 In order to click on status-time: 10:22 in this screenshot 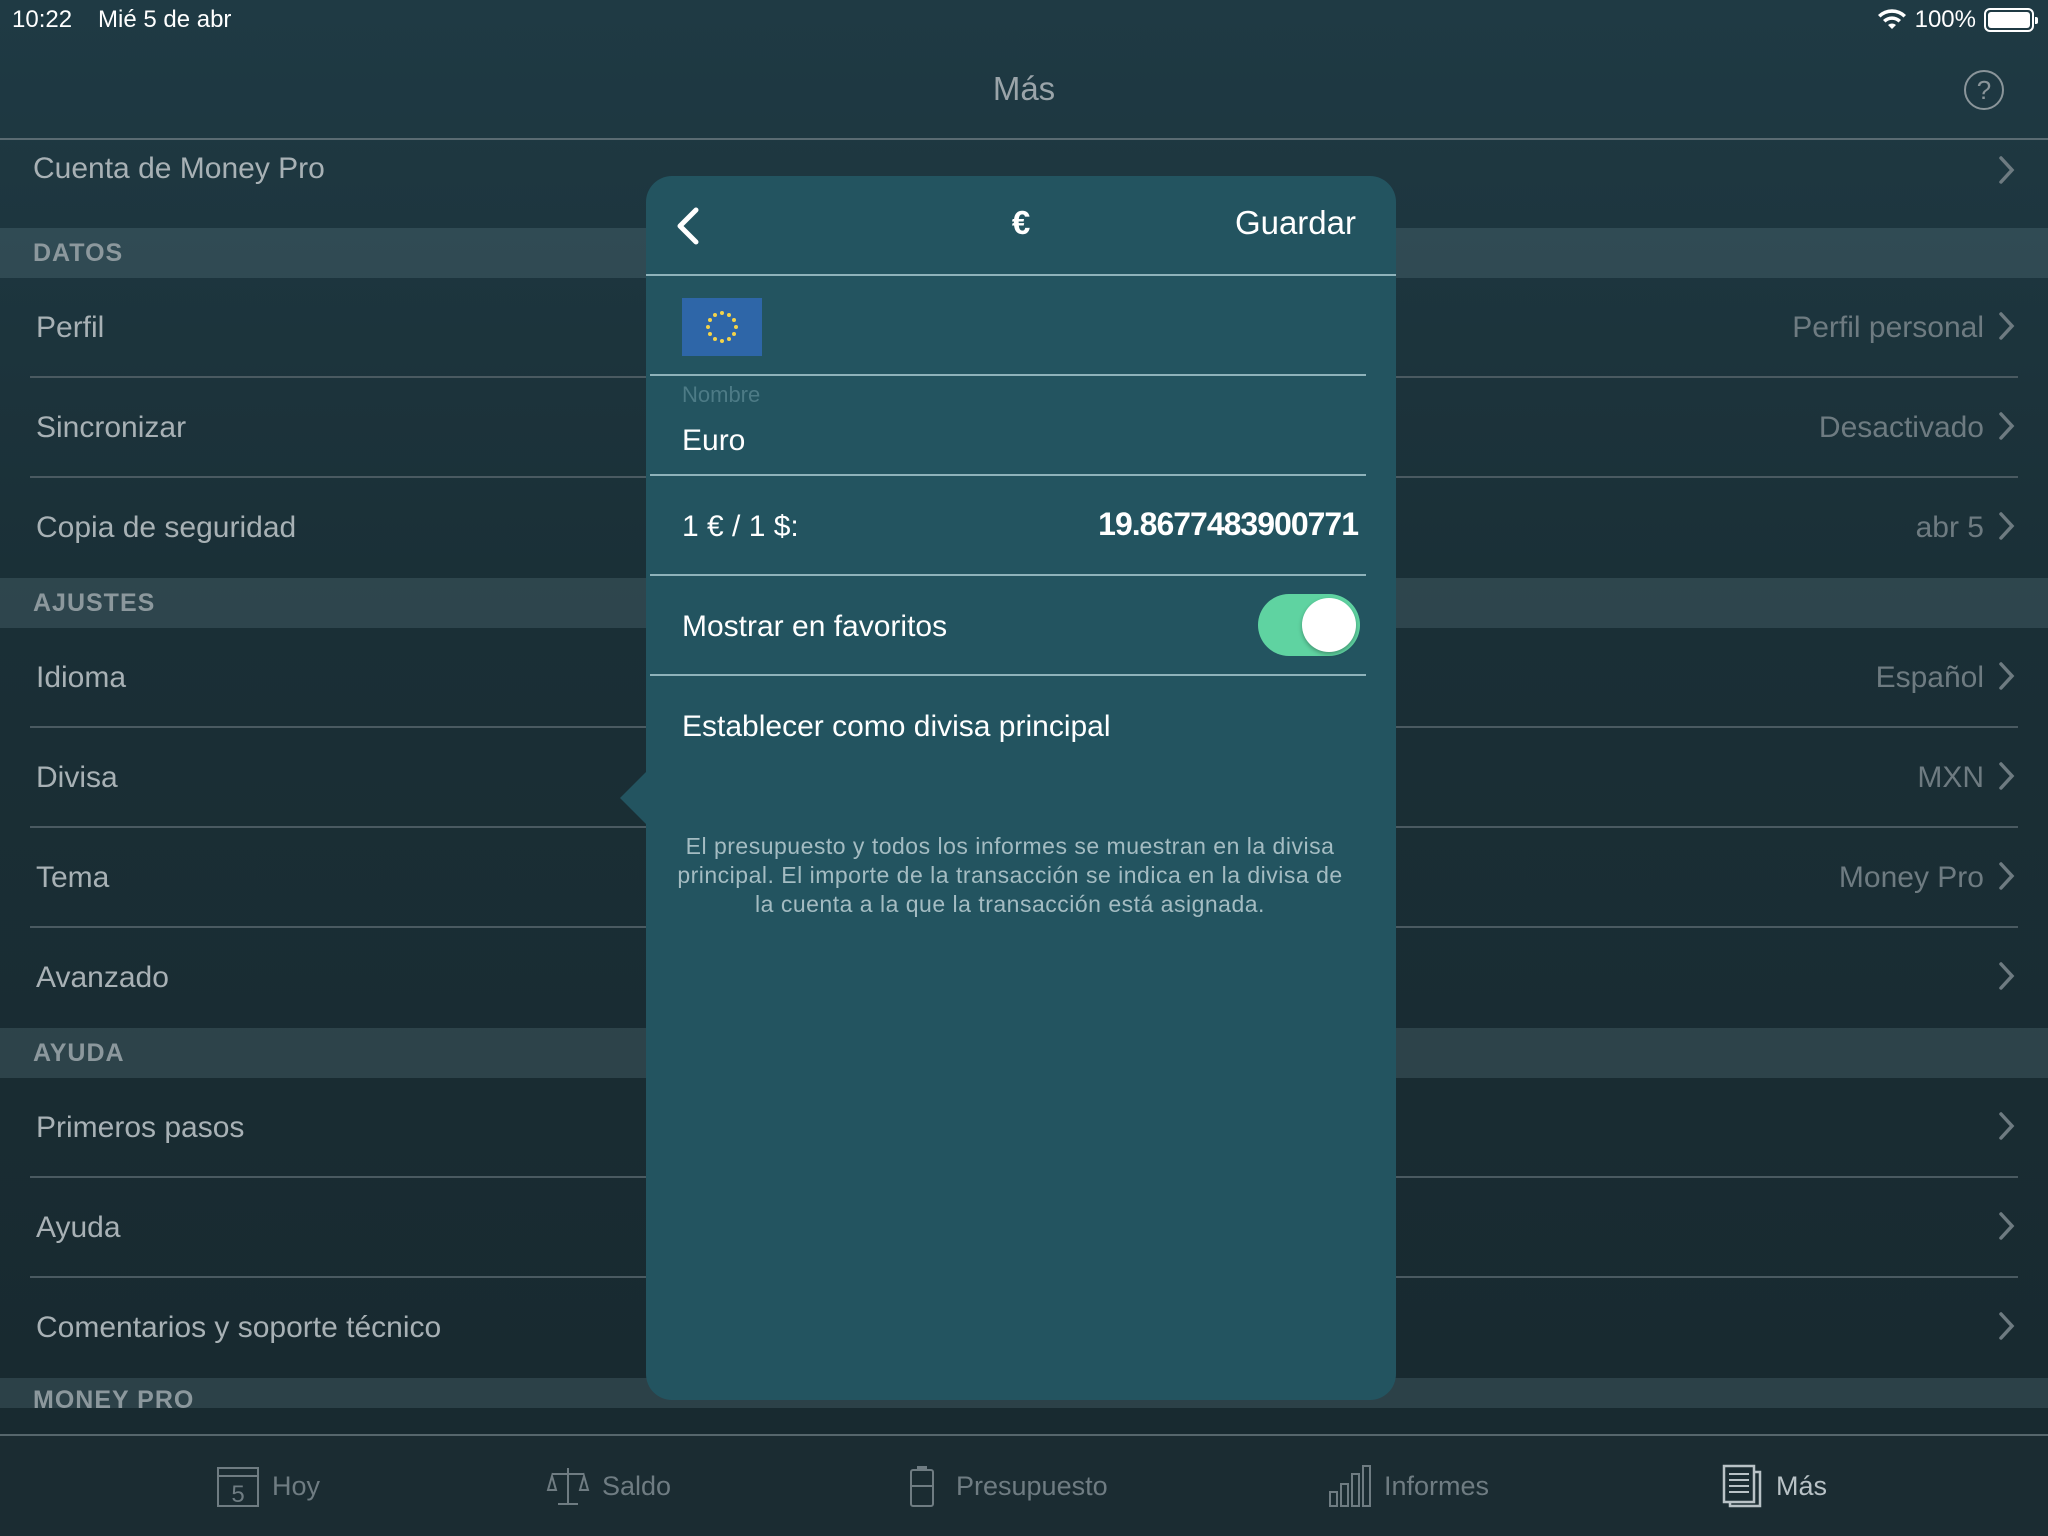, I will do `click(42, 19)`.